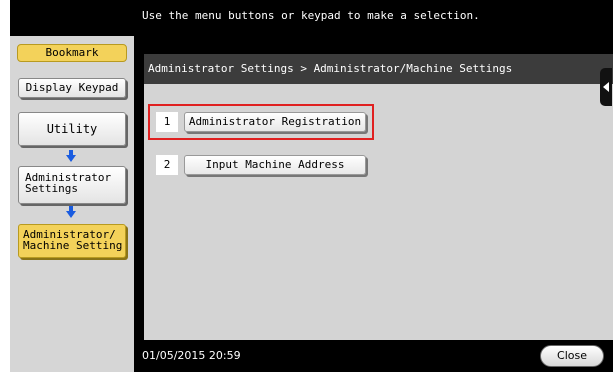 The width and height of the screenshot is (613, 372). Describe the element at coordinates (261, 122) in the screenshot. I see `selection-highlight` at that location.